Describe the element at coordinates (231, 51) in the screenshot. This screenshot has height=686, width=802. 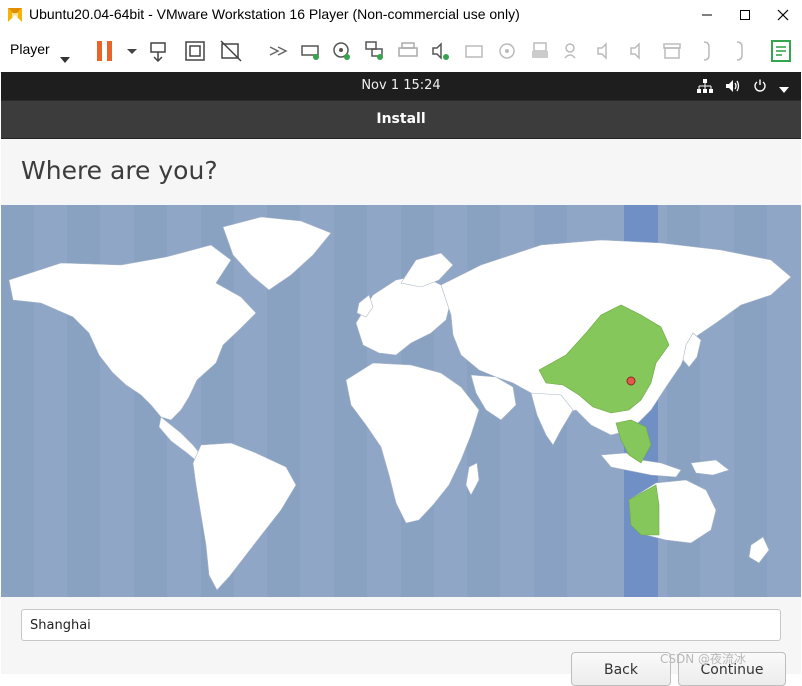
I see `unity-icon` at that location.